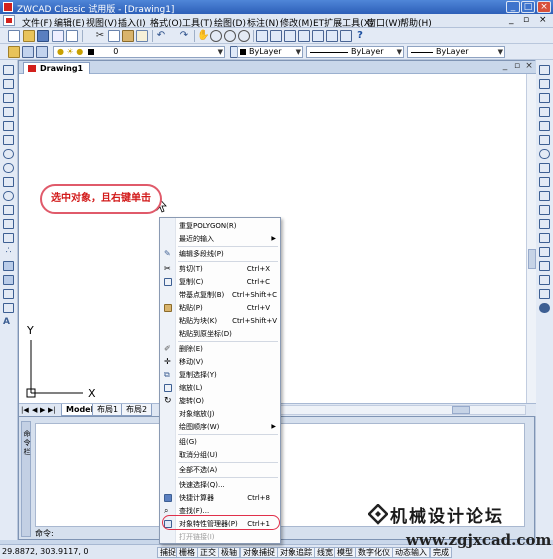  Describe the element at coordinates (137, 410) in the screenshot. I see `tab-layout2: 布局2` at that location.